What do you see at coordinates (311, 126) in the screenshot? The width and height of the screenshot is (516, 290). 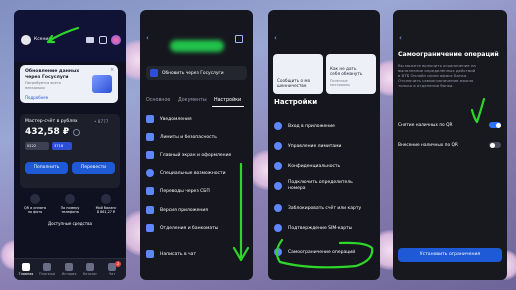 I see `security-item-label: Вход в приложение` at bounding box center [311, 126].